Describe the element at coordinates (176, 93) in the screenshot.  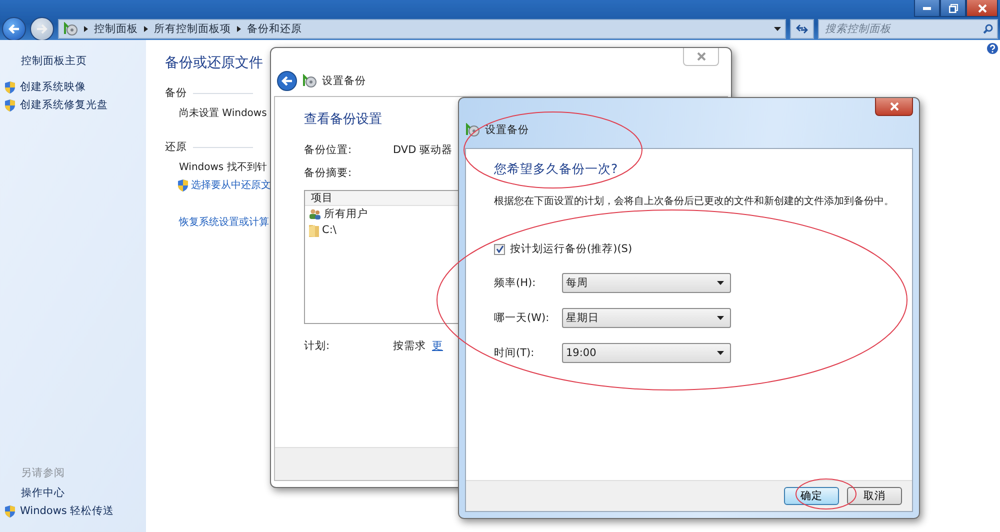
I see `section-heading: 备份` at that location.